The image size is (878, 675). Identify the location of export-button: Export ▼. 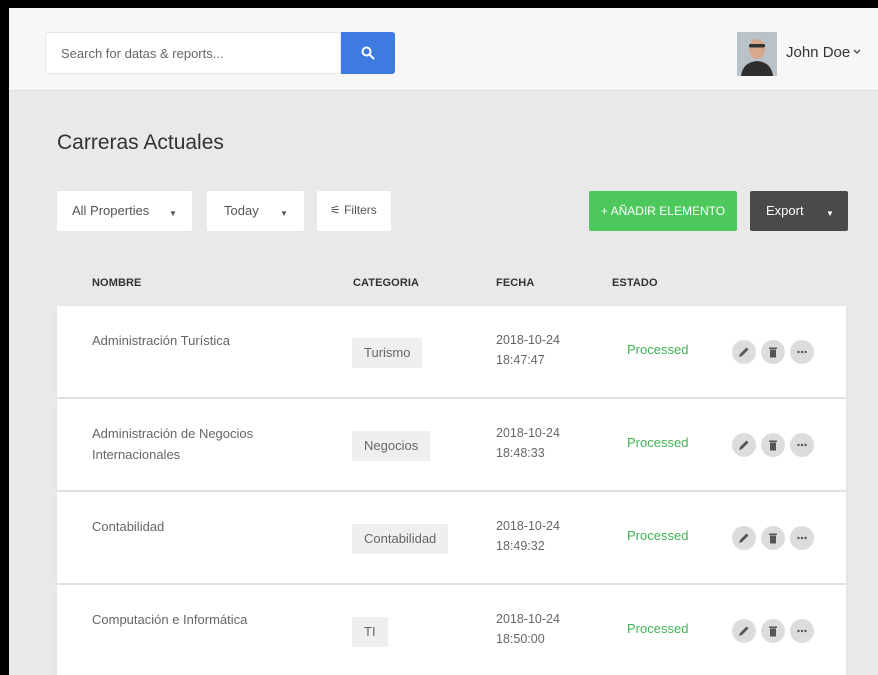
(799, 211).